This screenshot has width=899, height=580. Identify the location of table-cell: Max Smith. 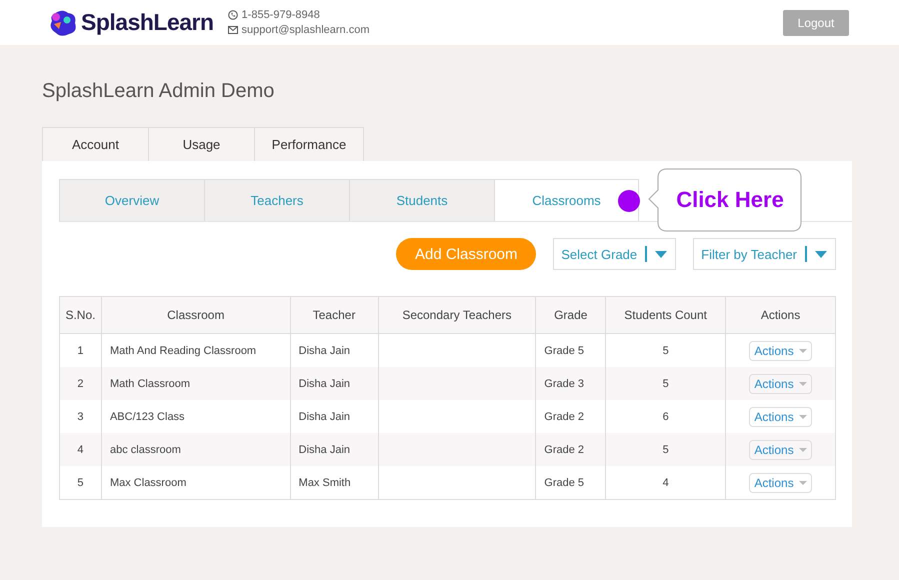
(334, 483).